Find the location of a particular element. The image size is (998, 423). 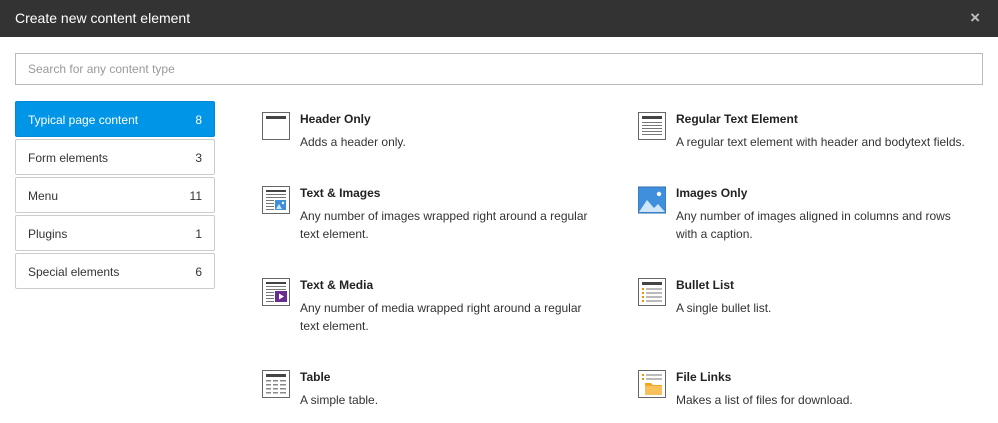

element-title: File Links is located at coordinates (704, 377).